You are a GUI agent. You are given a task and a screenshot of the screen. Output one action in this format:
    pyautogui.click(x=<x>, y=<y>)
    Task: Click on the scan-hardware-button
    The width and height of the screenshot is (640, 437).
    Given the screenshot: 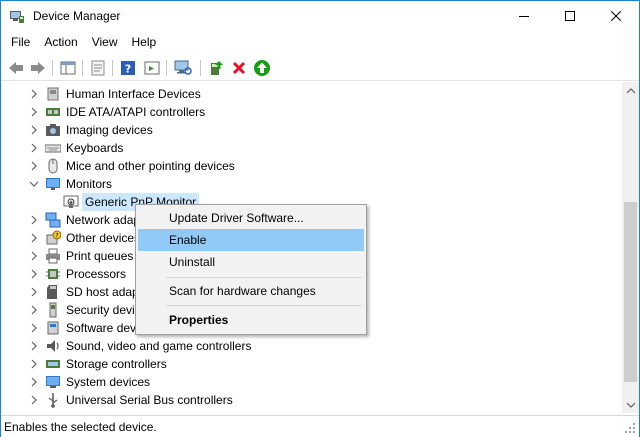 What is the action you would take?
    pyautogui.click(x=183, y=68)
    